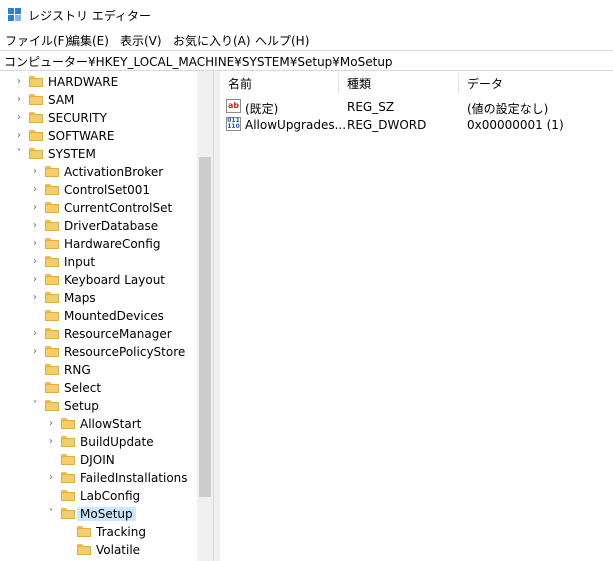 The height and width of the screenshot is (561, 613). What do you see at coordinates (88, 40) in the screenshot?
I see `menu-edit: 編集(E)` at bounding box center [88, 40].